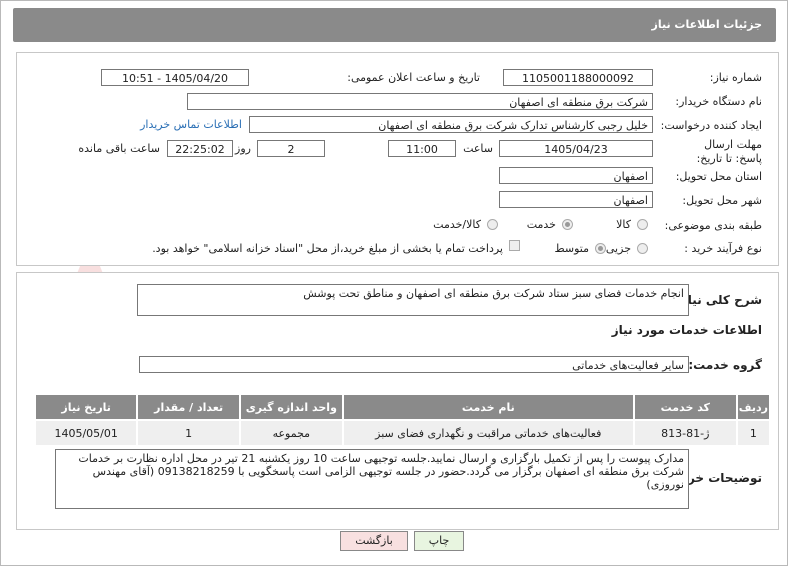  What do you see at coordinates (623, 224) in the screenshot?
I see `category-option-goods: کالا` at bounding box center [623, 224].